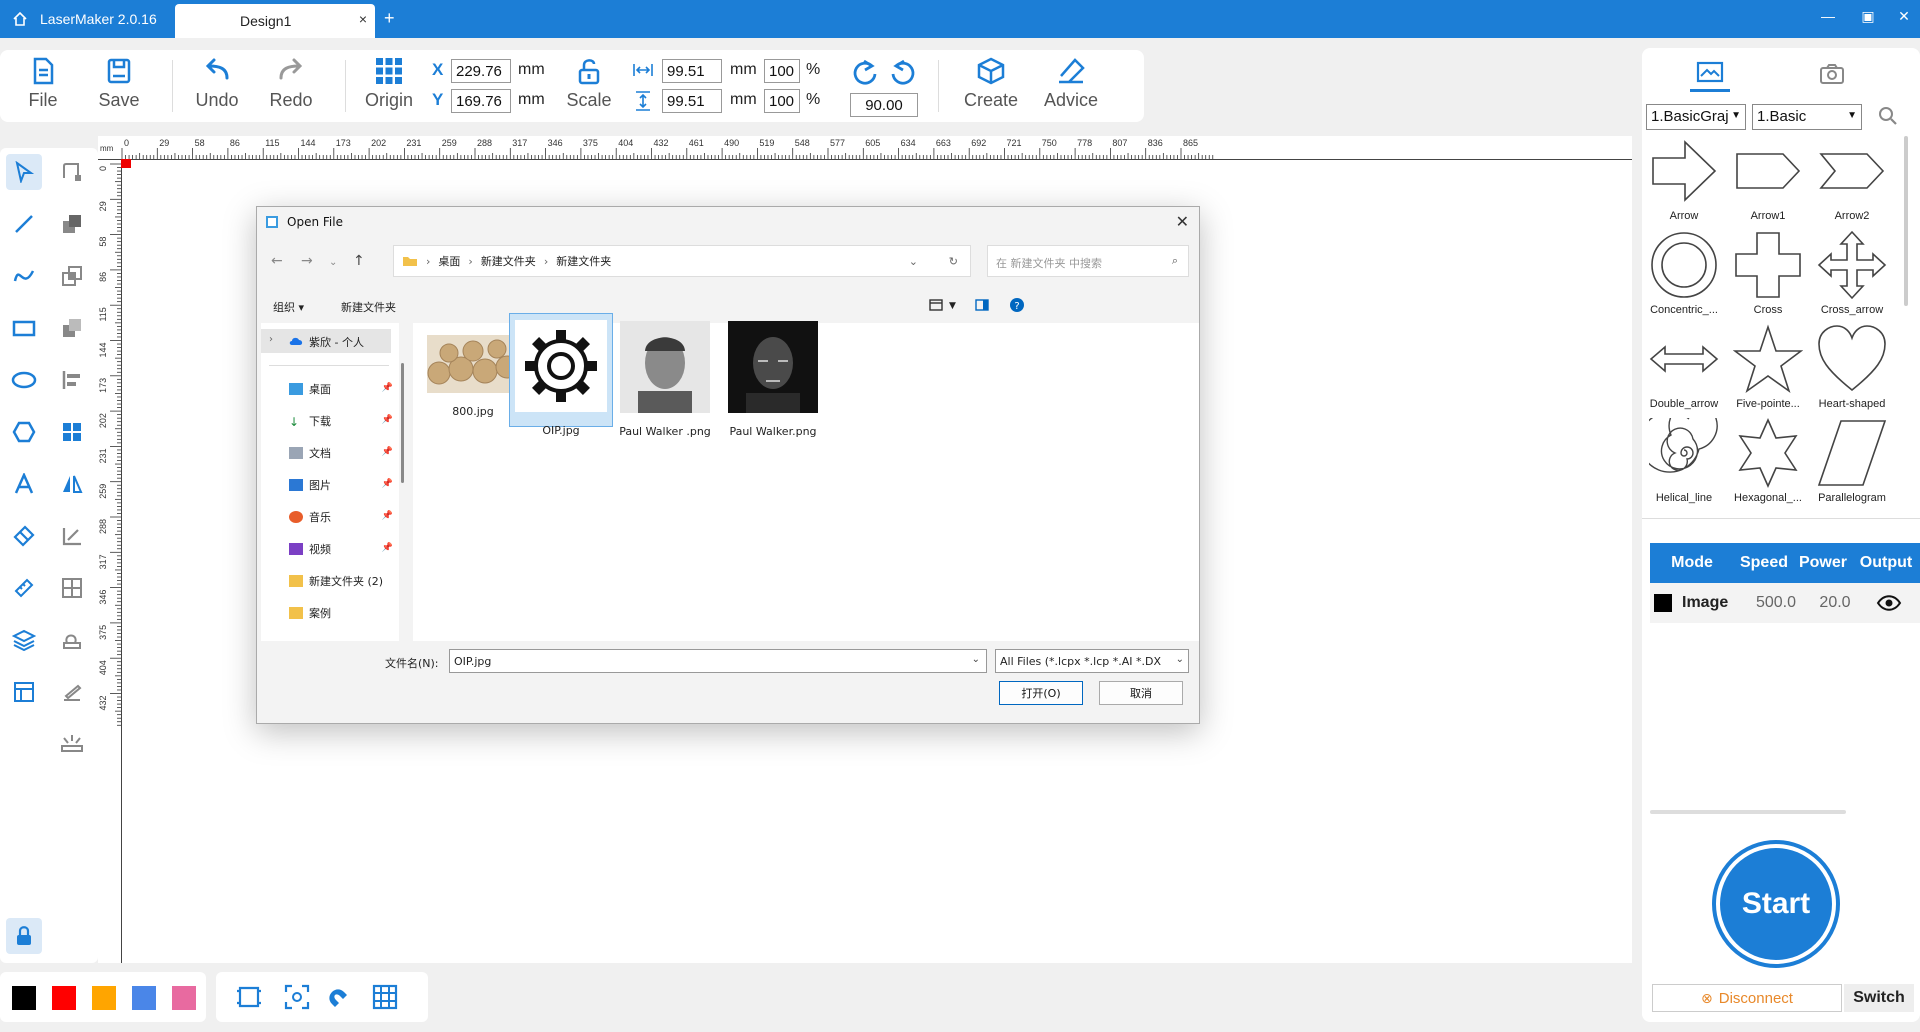  What do you see at coordinates (339, 997) in the screenshot?
I see `snap-magnet-icon` at bounding box center [339, 997].